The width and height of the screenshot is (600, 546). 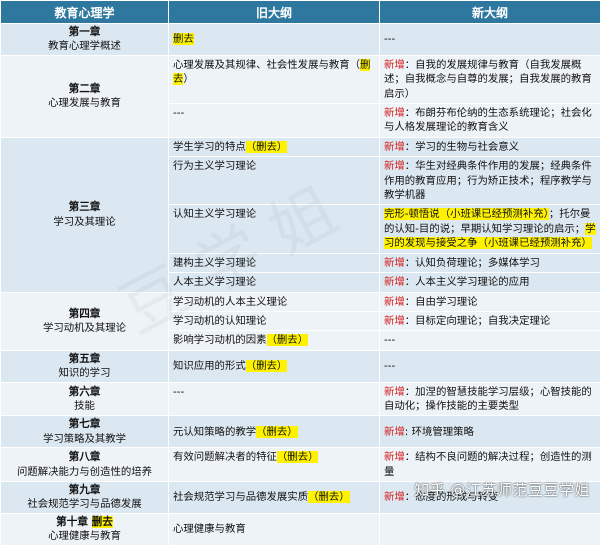 I want to click on chapter-5-old: 知识应用的形式（删去）, so click(x=274, y=366).